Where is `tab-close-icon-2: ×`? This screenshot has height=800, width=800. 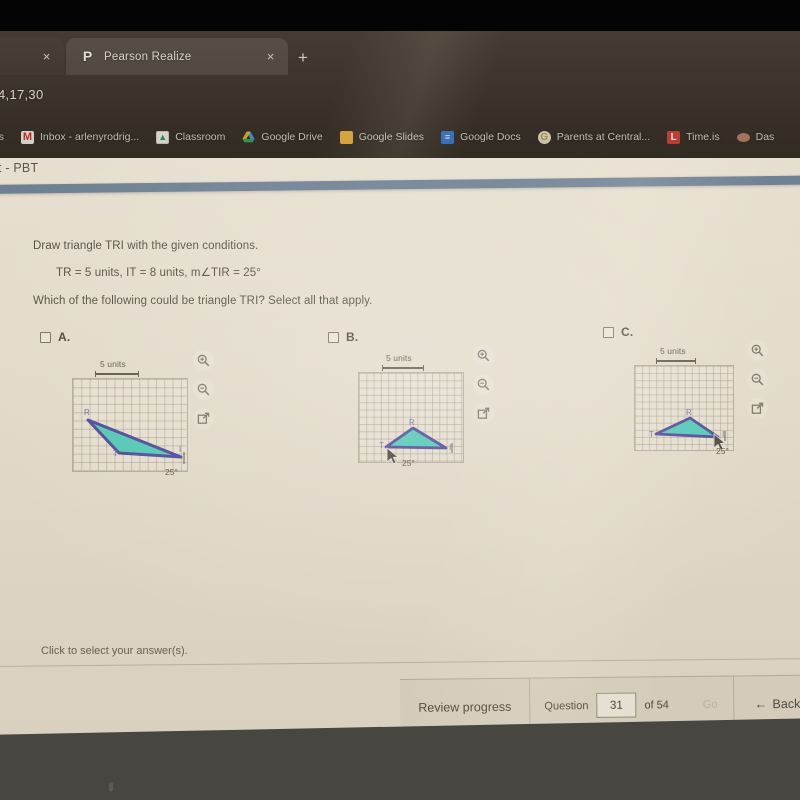
tab-close-icon-2: × is located at coordinates (270, 56).